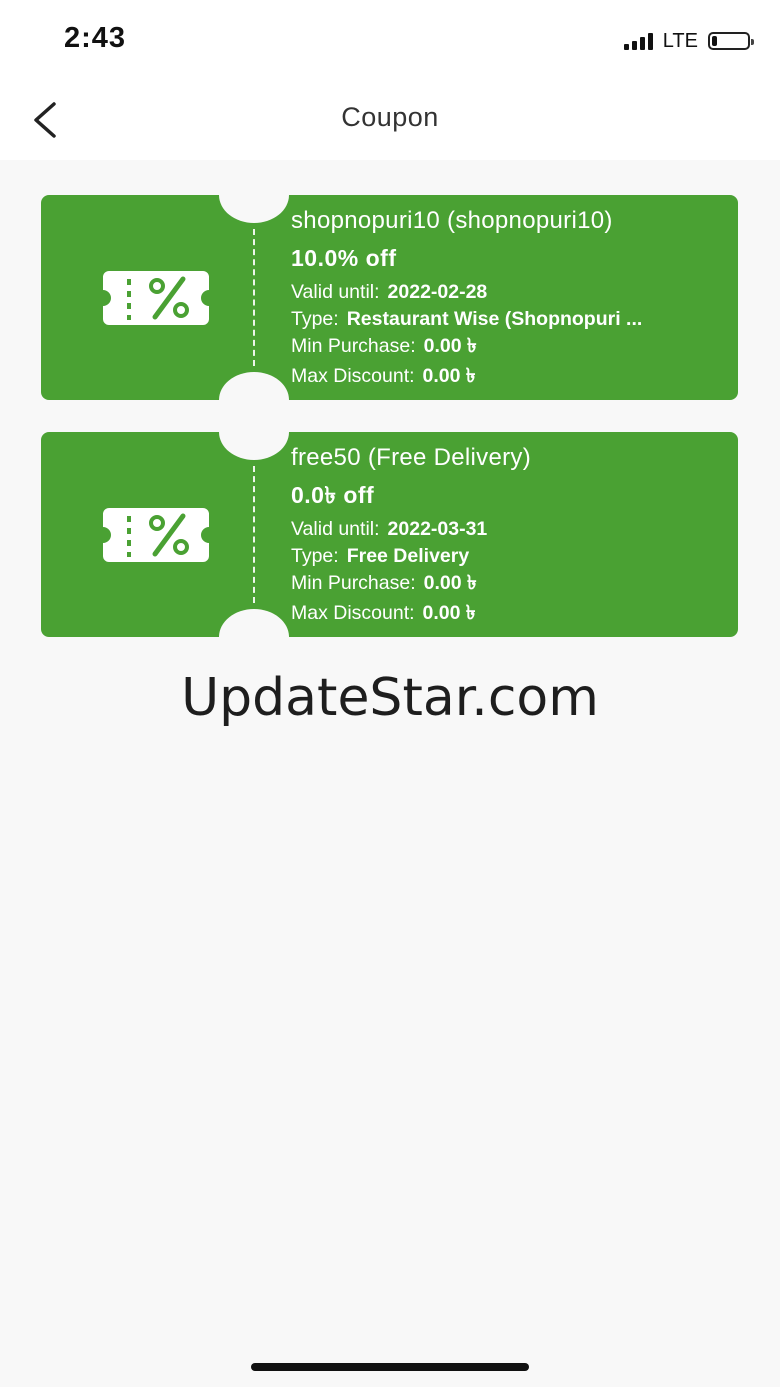 This screenshot has width=780, height=1387. I want to click on signal-icon, so click(638, 41).